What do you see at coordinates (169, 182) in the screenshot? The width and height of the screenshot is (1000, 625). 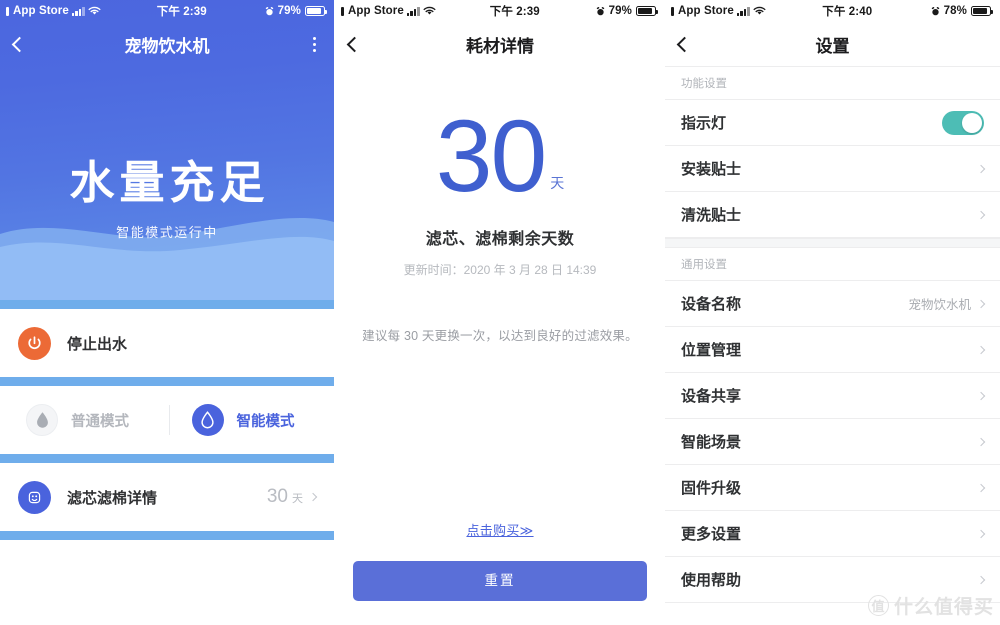 I see `hero-status-title: 水量充足` at bounding box center [169, 182].